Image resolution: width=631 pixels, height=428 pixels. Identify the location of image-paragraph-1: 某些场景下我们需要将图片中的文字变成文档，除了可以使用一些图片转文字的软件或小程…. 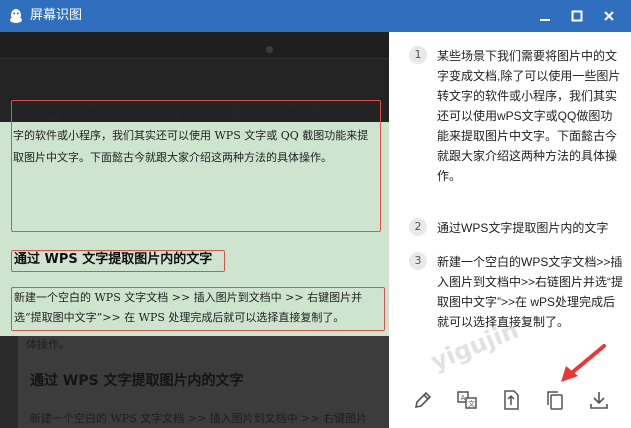
(194, 135).